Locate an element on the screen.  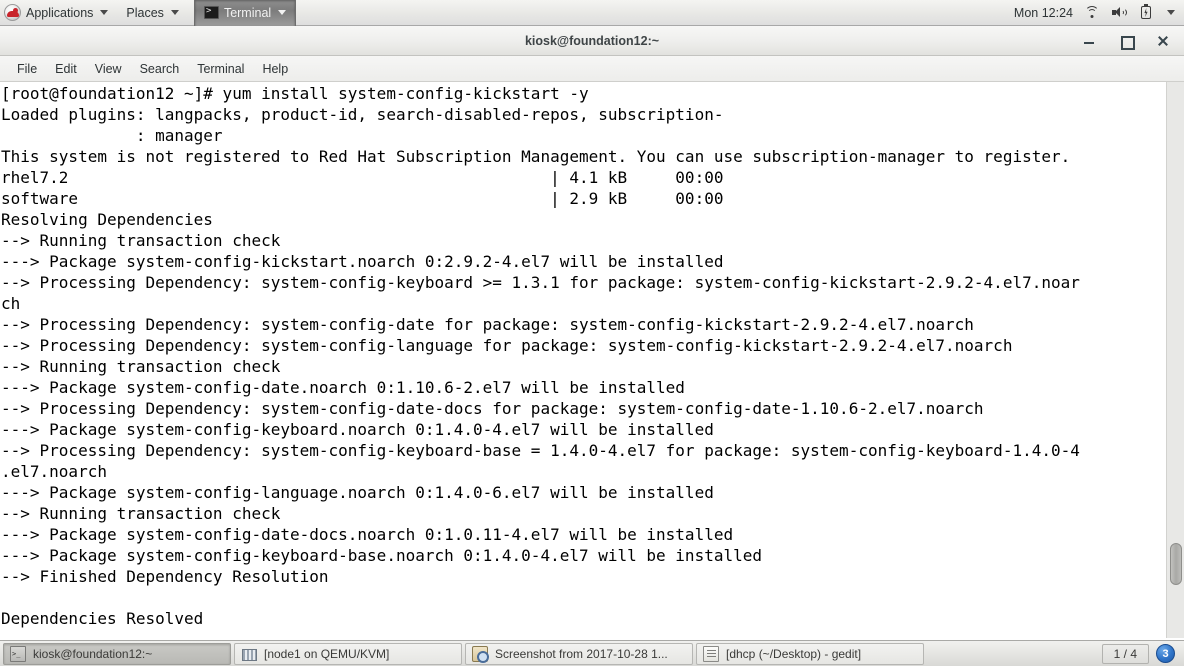
window-menu-label: Terminal is located at coordinates (247, 12).